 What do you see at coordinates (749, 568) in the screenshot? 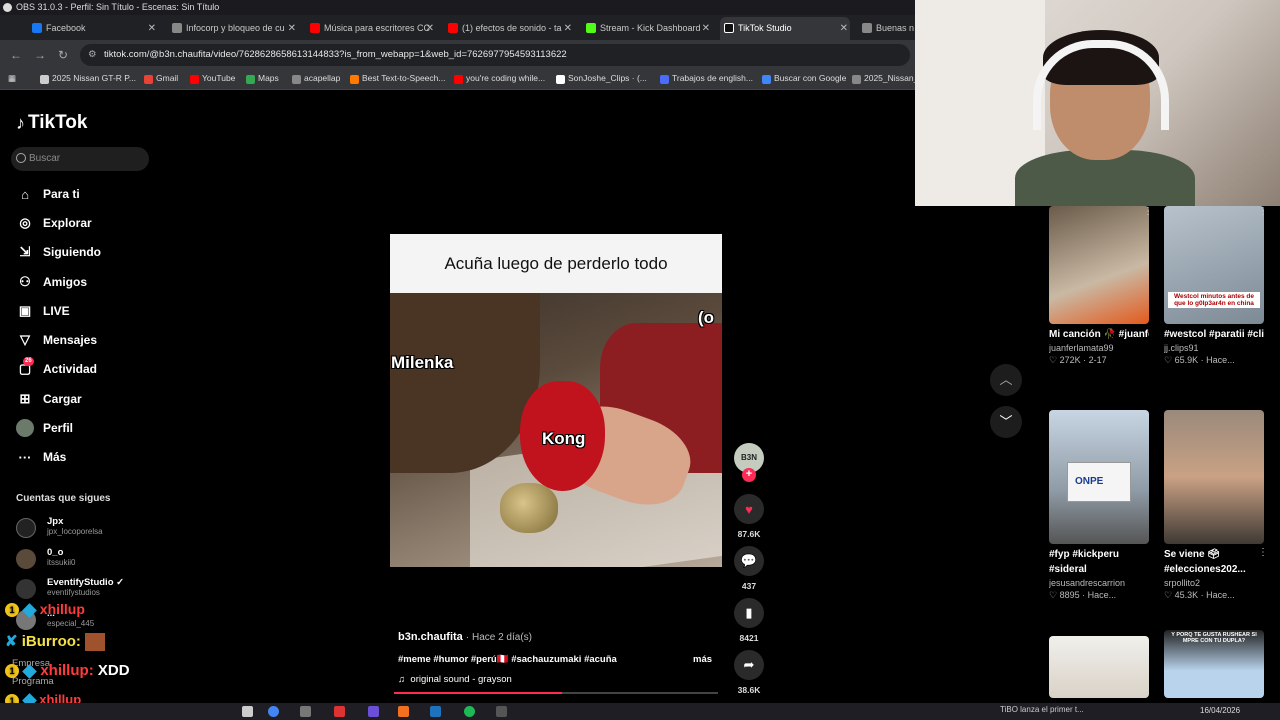
I see `comment-button: 💬 437` at bounding box center [749, 568].